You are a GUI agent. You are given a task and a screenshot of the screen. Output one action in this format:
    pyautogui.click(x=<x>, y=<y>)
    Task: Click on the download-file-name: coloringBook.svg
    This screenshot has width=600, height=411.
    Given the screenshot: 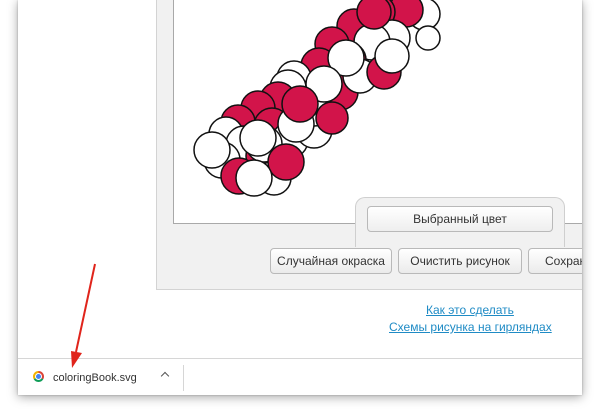 What is the action you would take?
    pyautogui.click(x=95, y=378)
    